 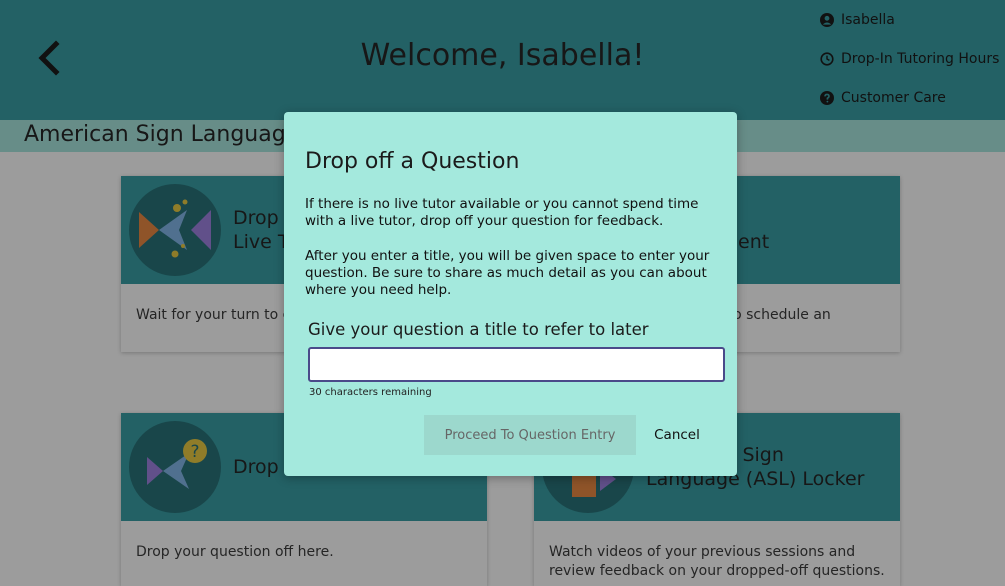 I want to click on cancel-button: Cancel, so click(x=677, y=435).